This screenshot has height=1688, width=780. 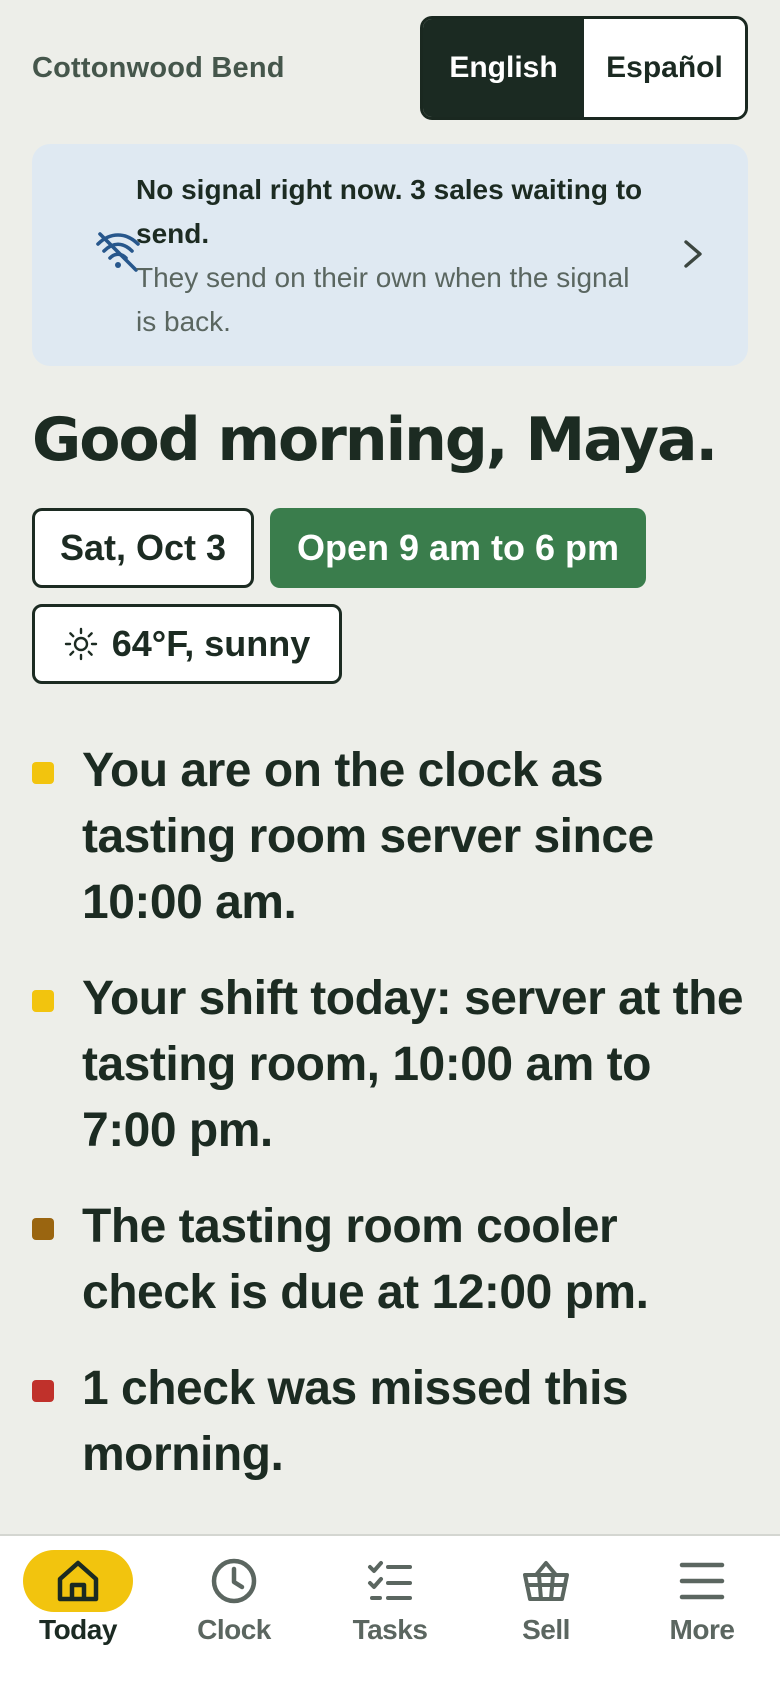 I want to click on top-bar: Cottonwood Bend English Español, so click(x=390, y=68).